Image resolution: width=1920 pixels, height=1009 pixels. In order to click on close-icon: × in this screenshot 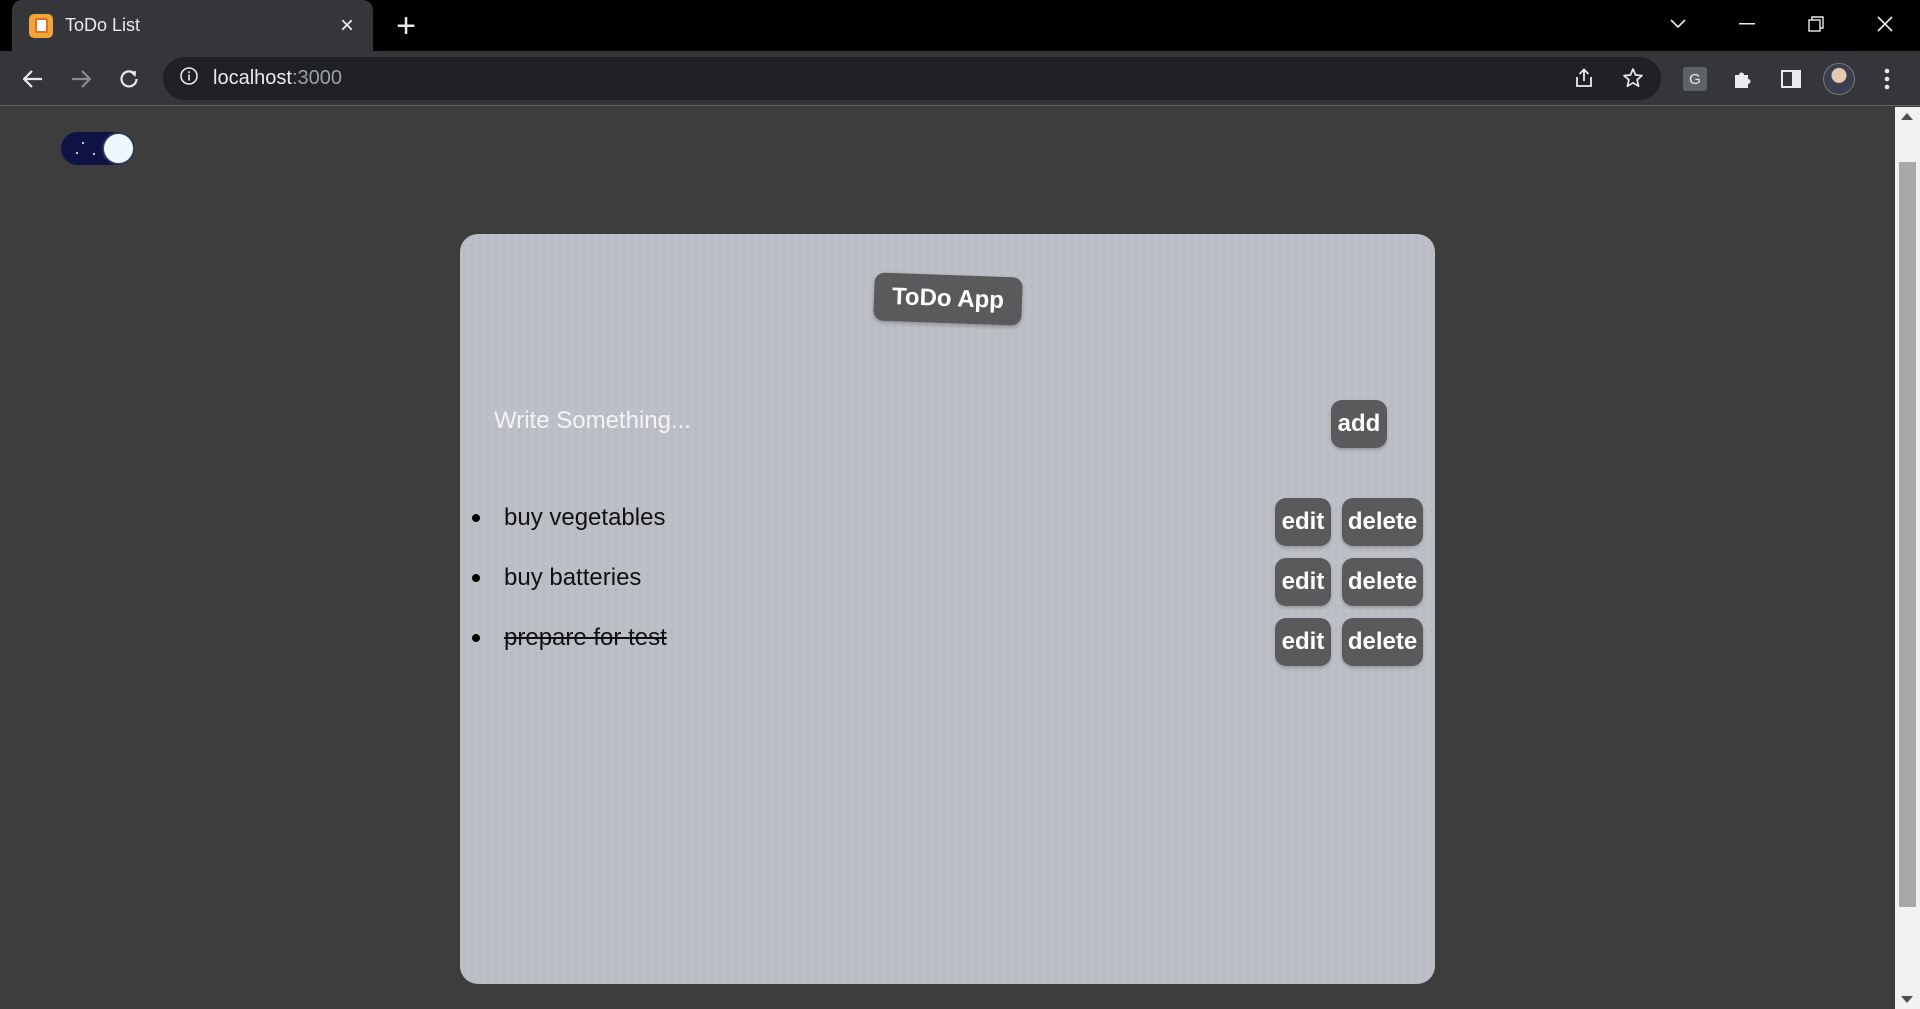, I will do `click(347, 25)`.